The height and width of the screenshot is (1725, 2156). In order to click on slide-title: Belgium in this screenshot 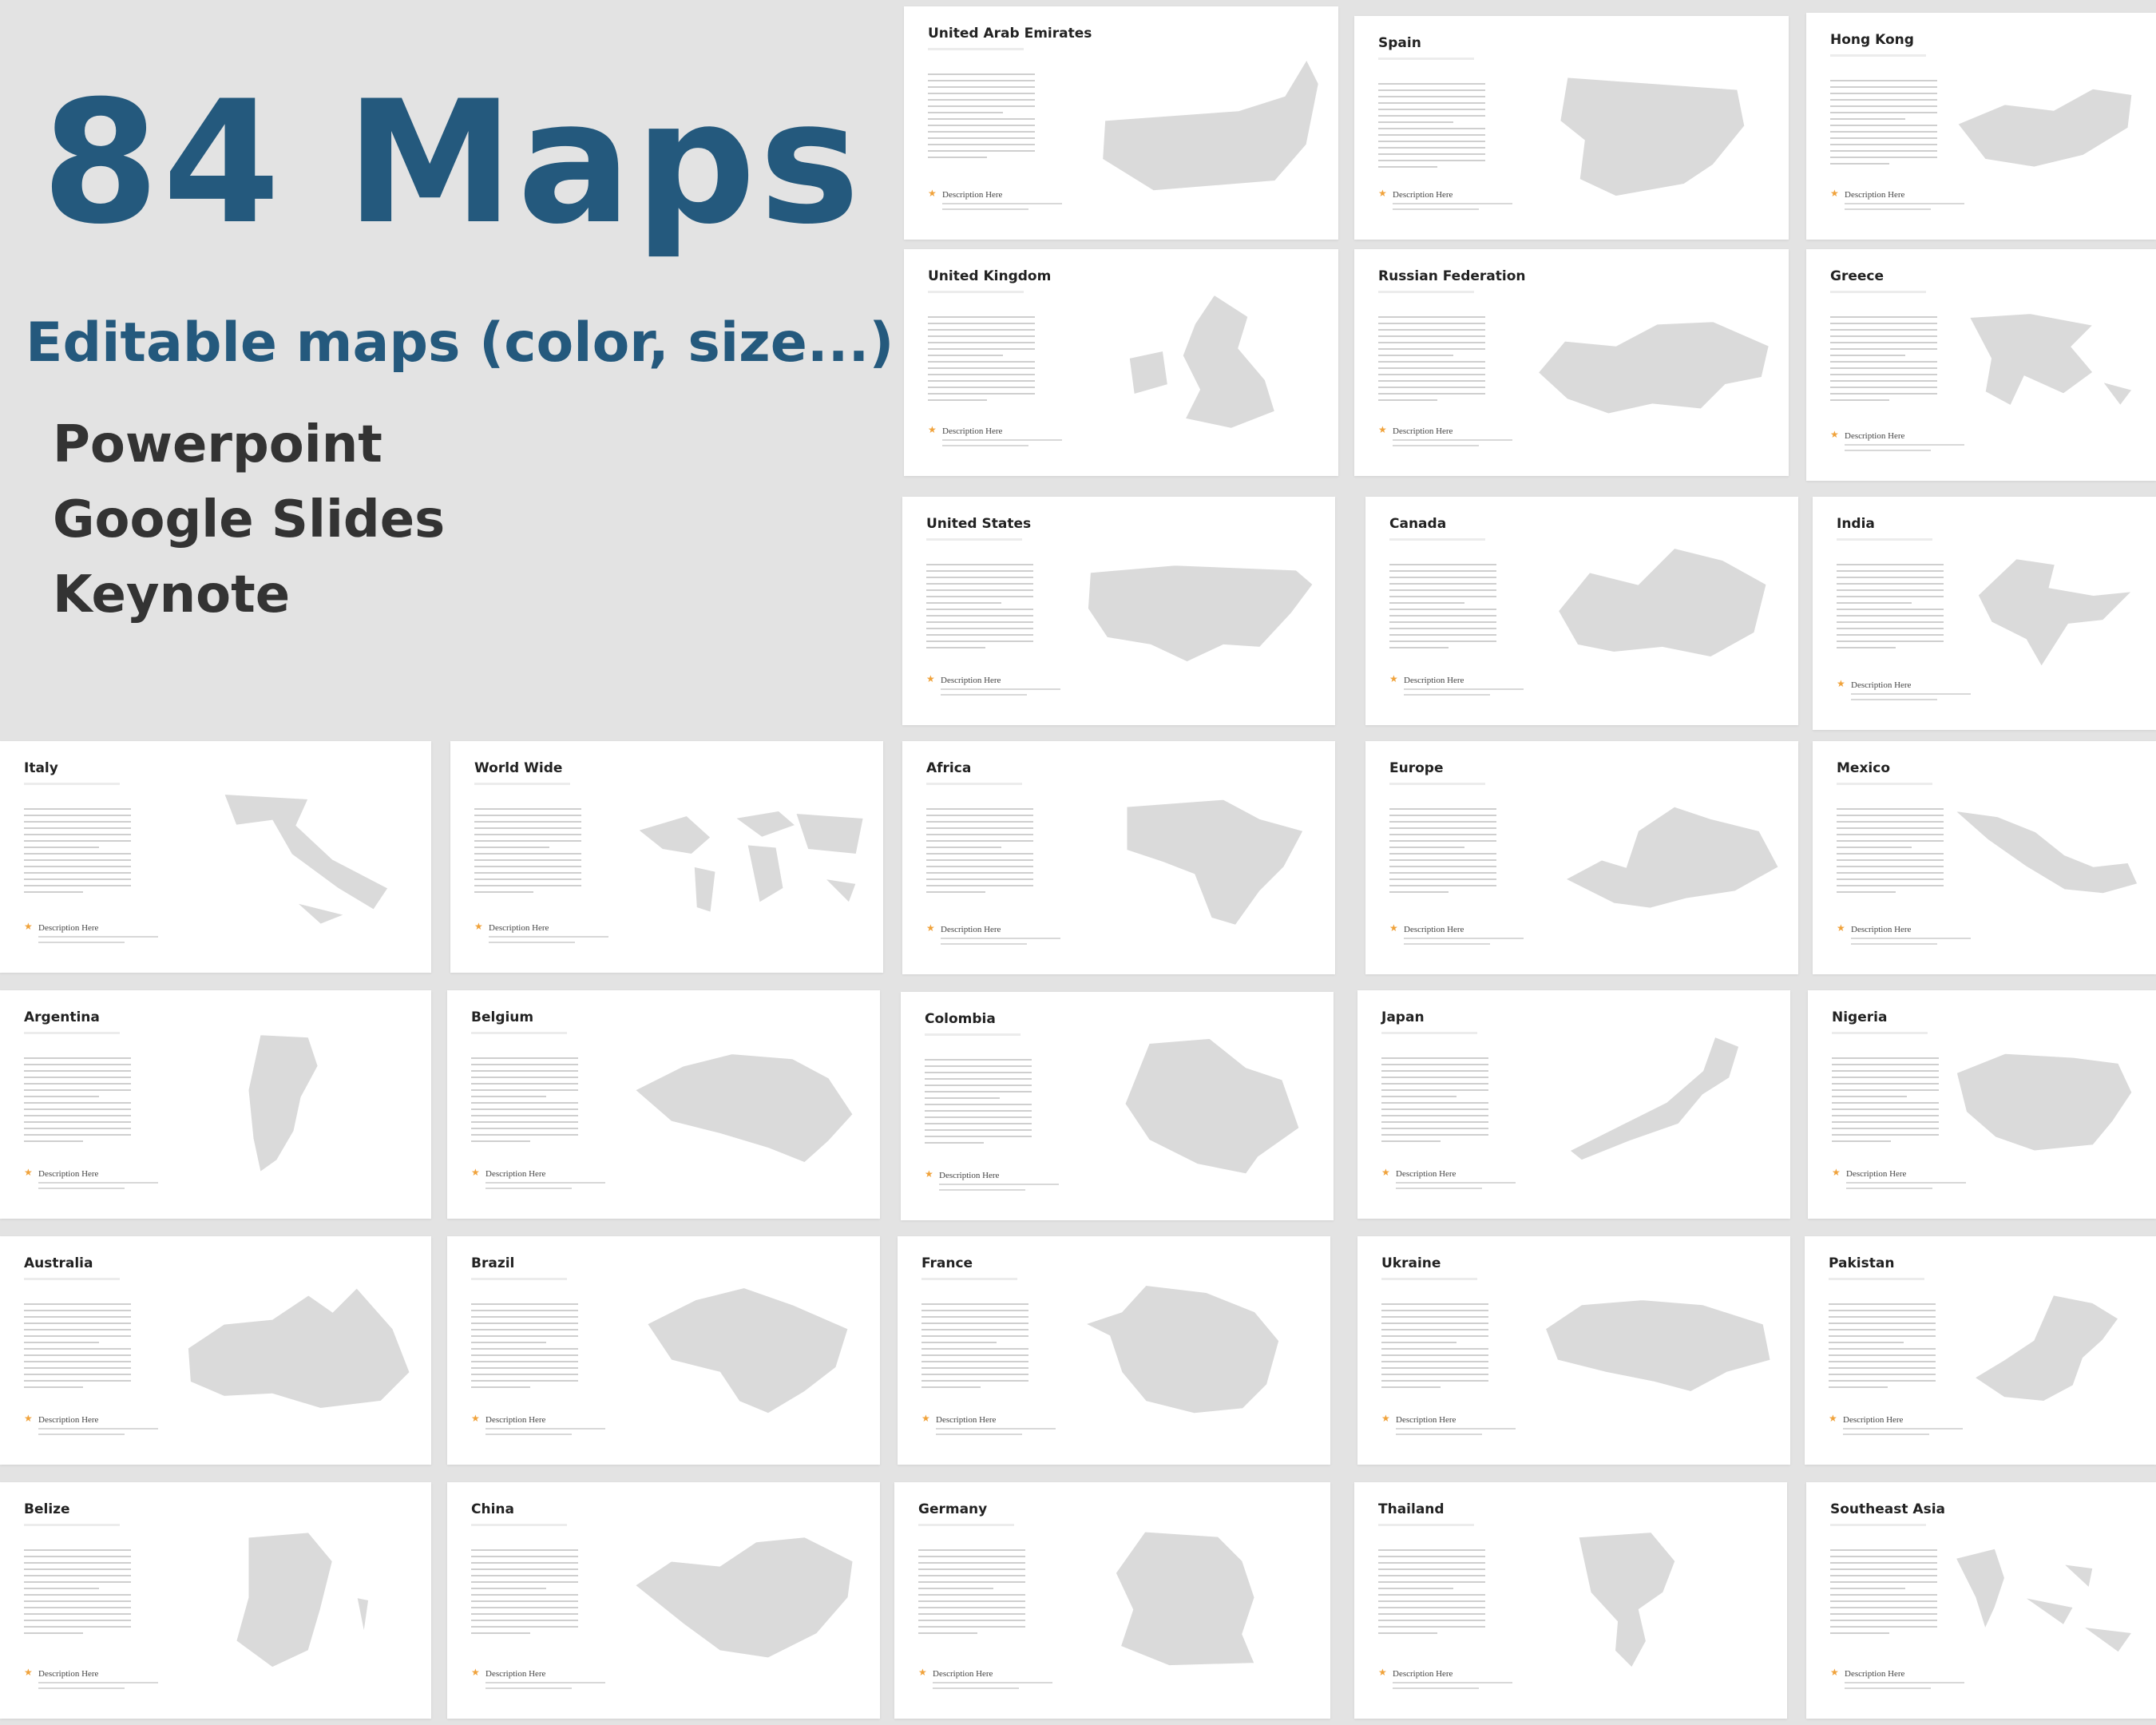, I will do `click(502, 1017)`.